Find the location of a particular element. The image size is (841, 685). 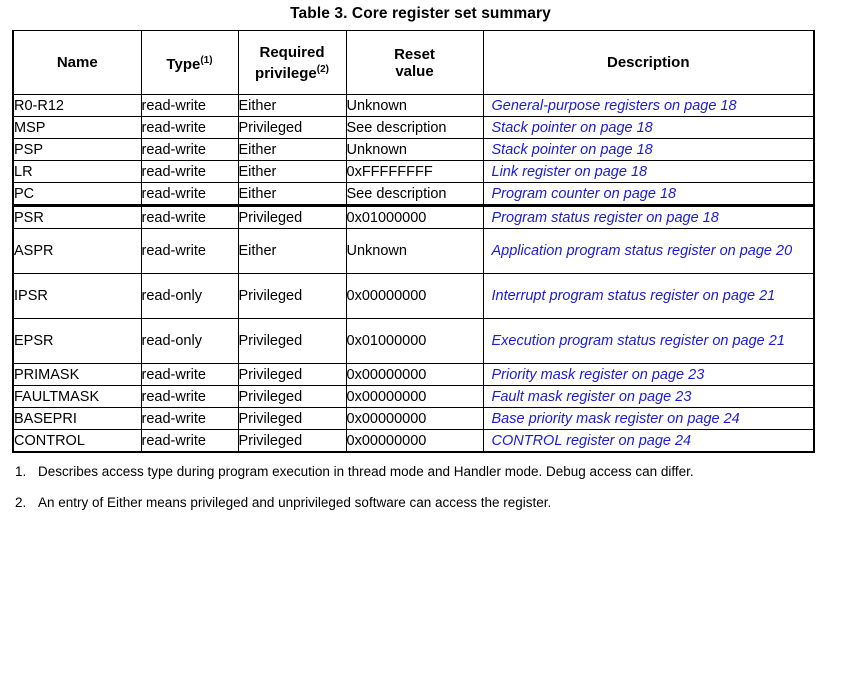

cell-description-link: CONTROL register on page 24 is located at coordinates (648, 441).